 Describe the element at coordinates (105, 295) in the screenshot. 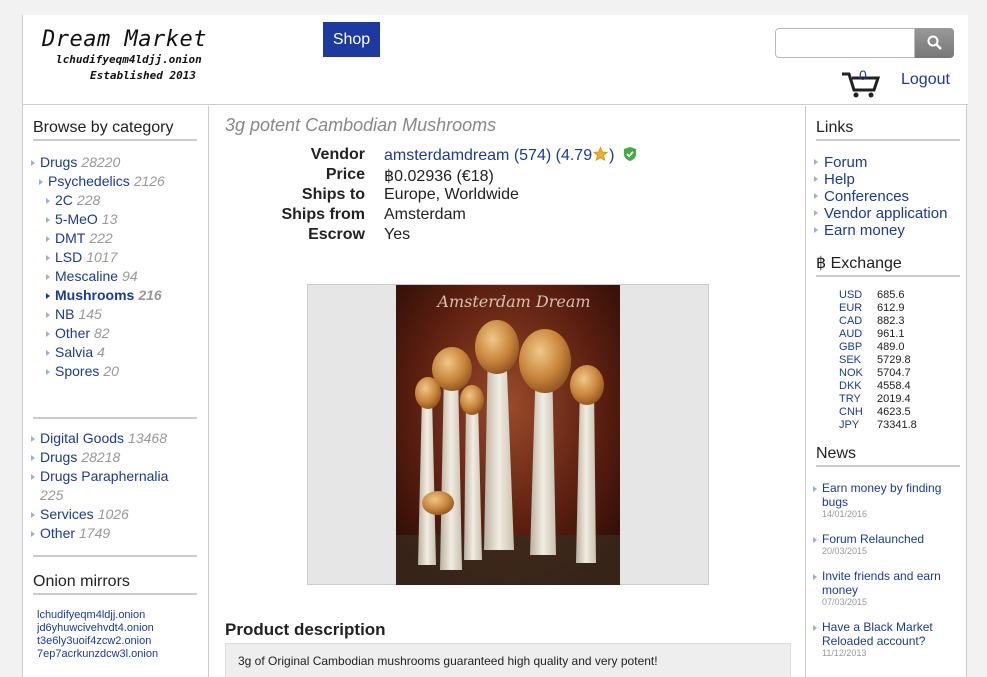

I see `category-item-active: Mushrooms 216` at that location.